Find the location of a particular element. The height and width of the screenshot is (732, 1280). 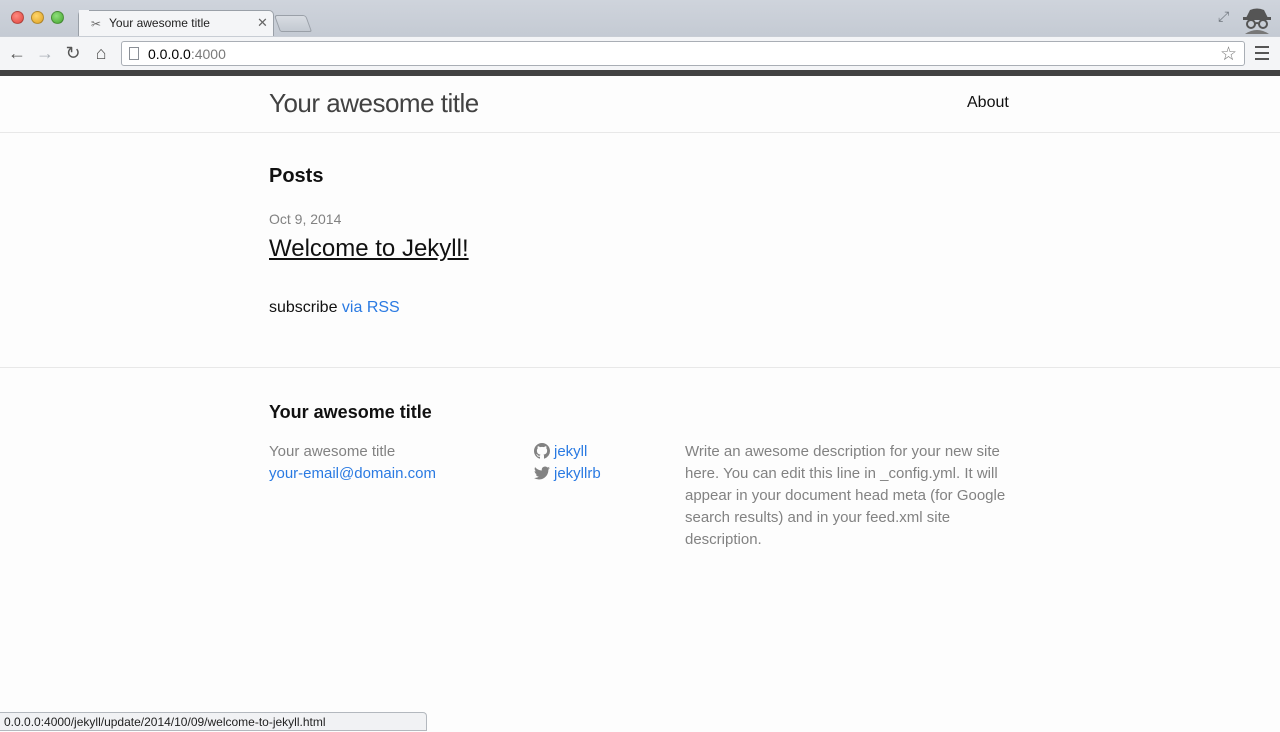

window-close-button is located at coordinates (17, 17).